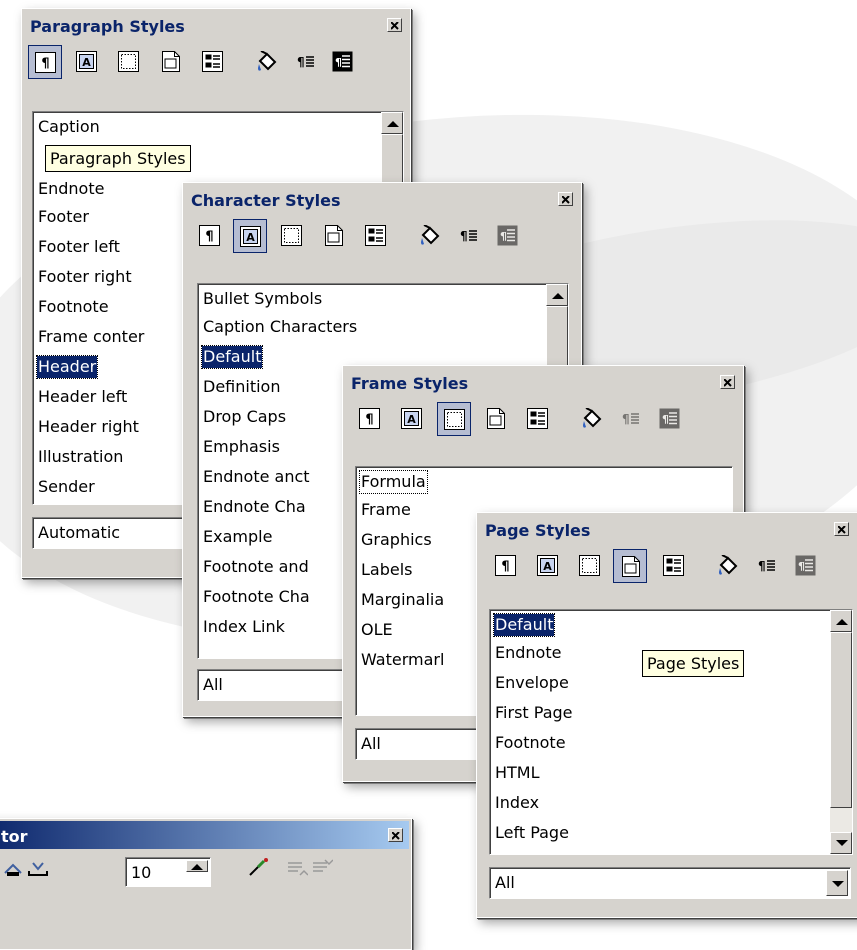 This screenshot has width=857, height=950. Describe the element at coordinates (394, 25) in the screenshot. I see `paragraph-styles-close-button` at that location.